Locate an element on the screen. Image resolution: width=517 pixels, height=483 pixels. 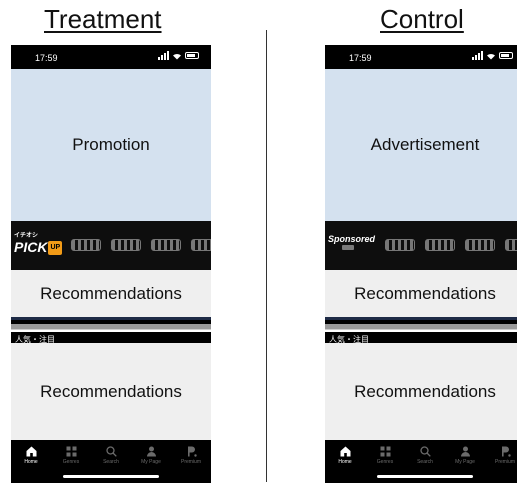
pick-up-channel: イチオシ PICK UP is located at coordinates (38, 244).